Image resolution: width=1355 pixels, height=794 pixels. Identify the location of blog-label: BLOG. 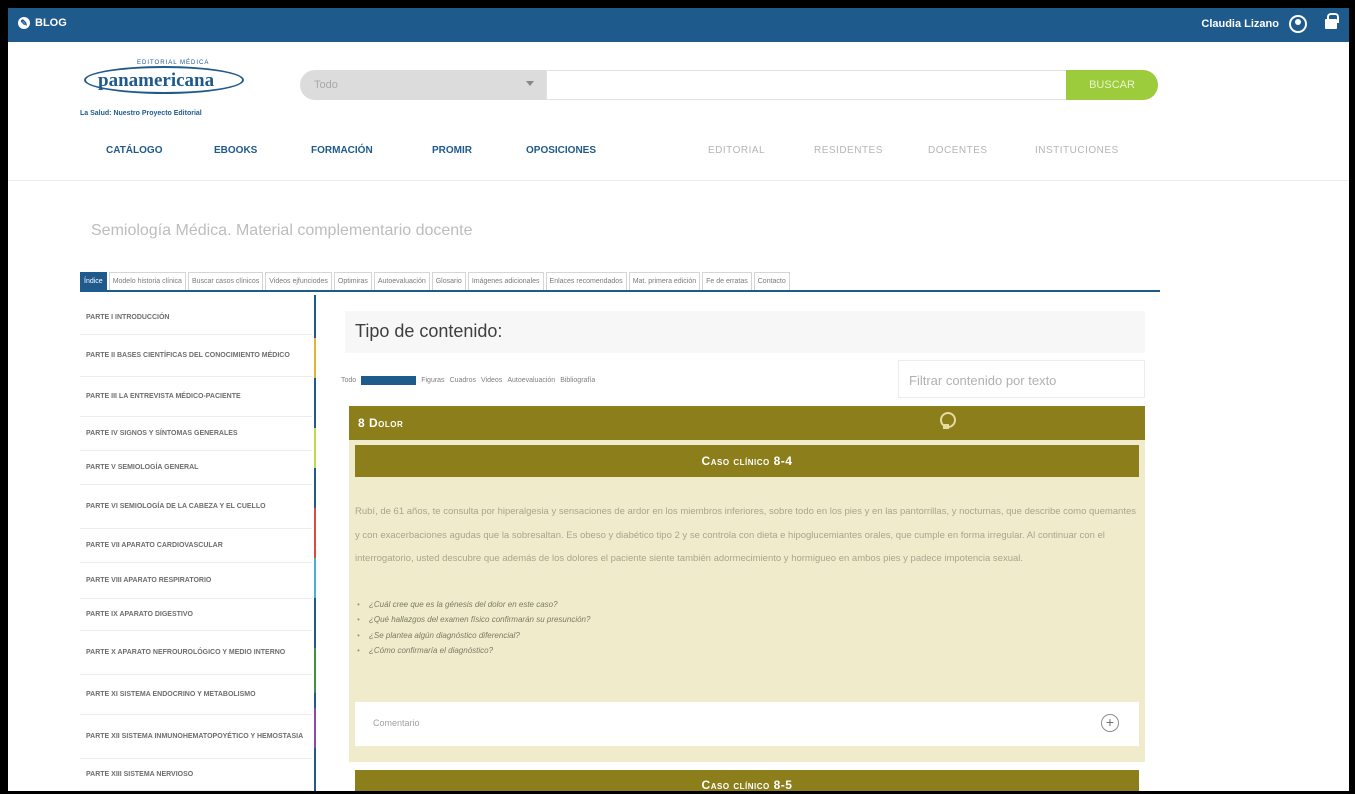
(51, 23).